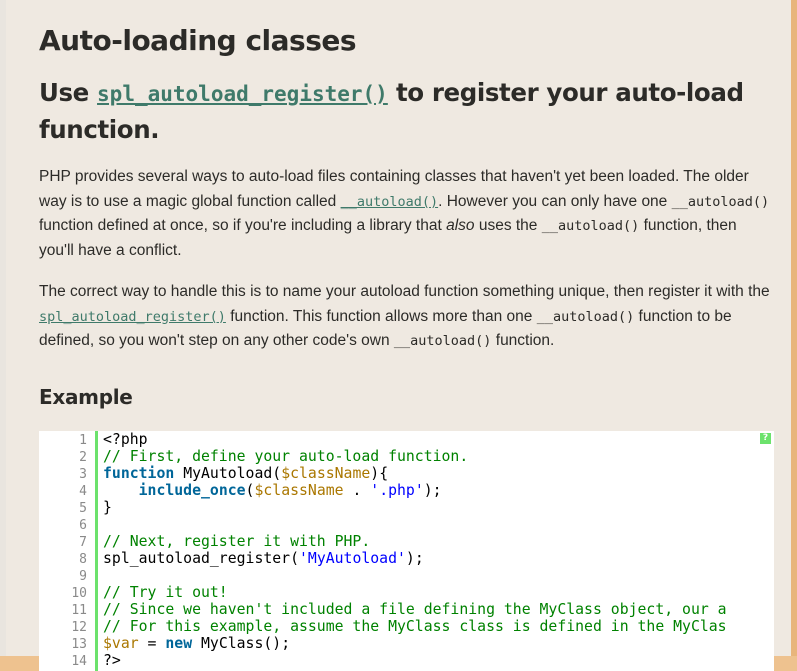 The image size is (797, 671). I want to click on example-heading: Example, so click(86, 397).